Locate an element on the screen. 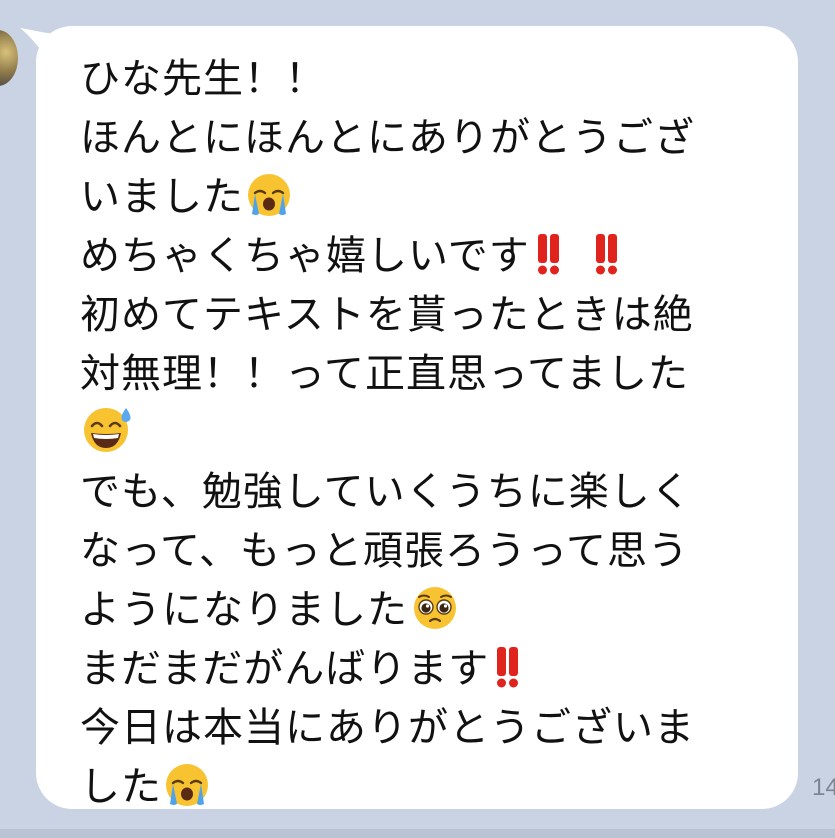  message-line: ひな先生！！ is located at coordinates (203, 79).